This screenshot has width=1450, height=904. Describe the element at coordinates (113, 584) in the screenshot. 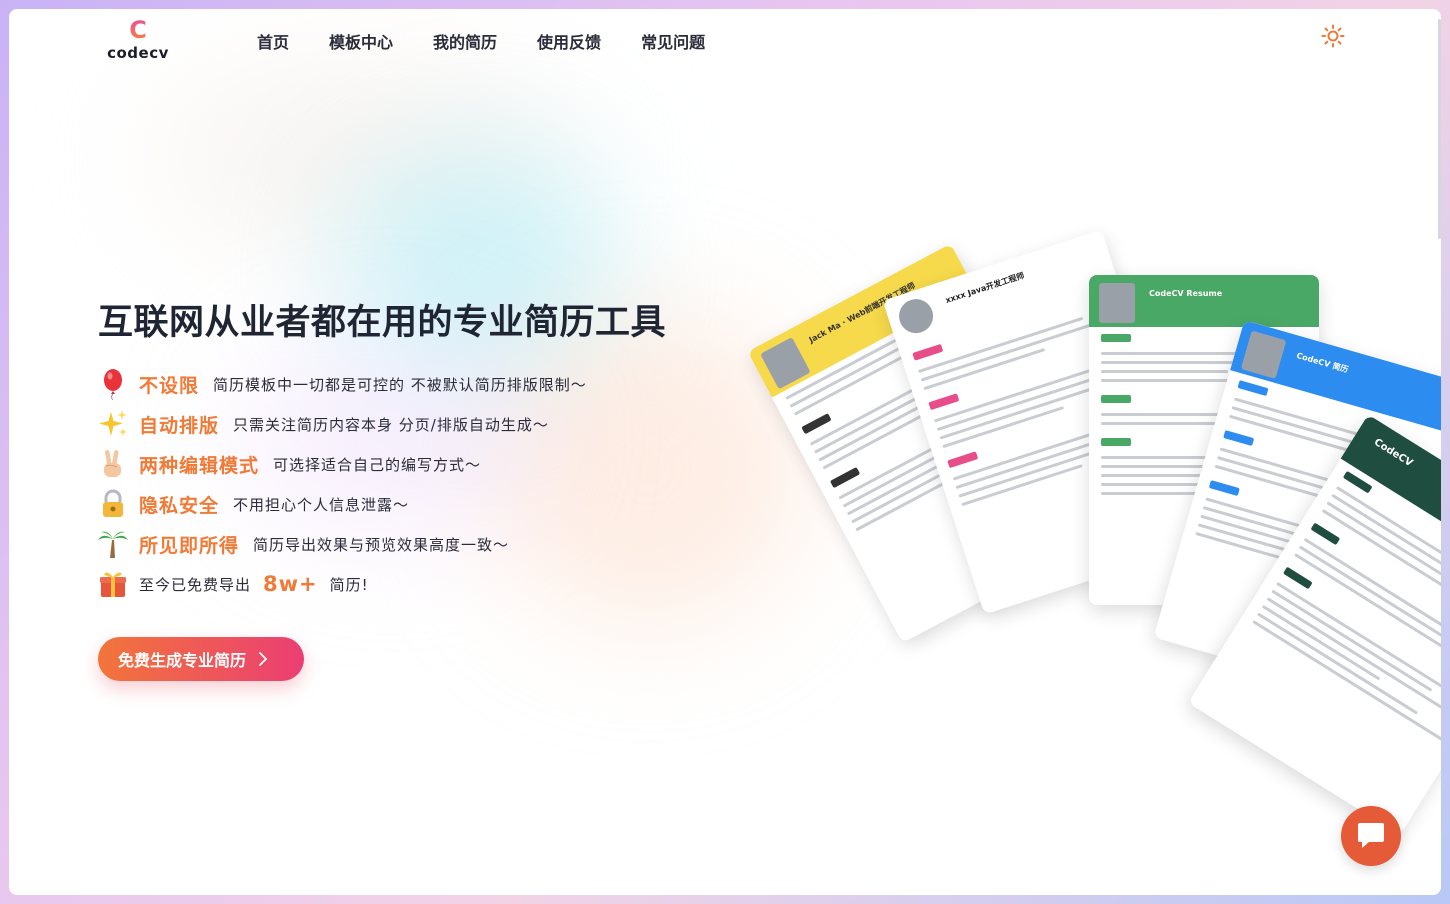

I see `gift-icon` at that location.